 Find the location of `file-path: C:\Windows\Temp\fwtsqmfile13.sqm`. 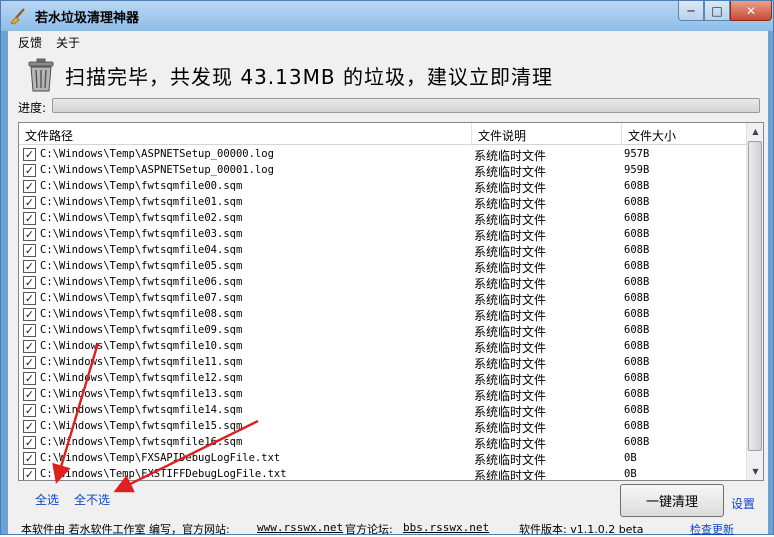

file-path: C:\Windows\Temp\fwtsqmfile13.sqm is located at coordinates (141, 394).